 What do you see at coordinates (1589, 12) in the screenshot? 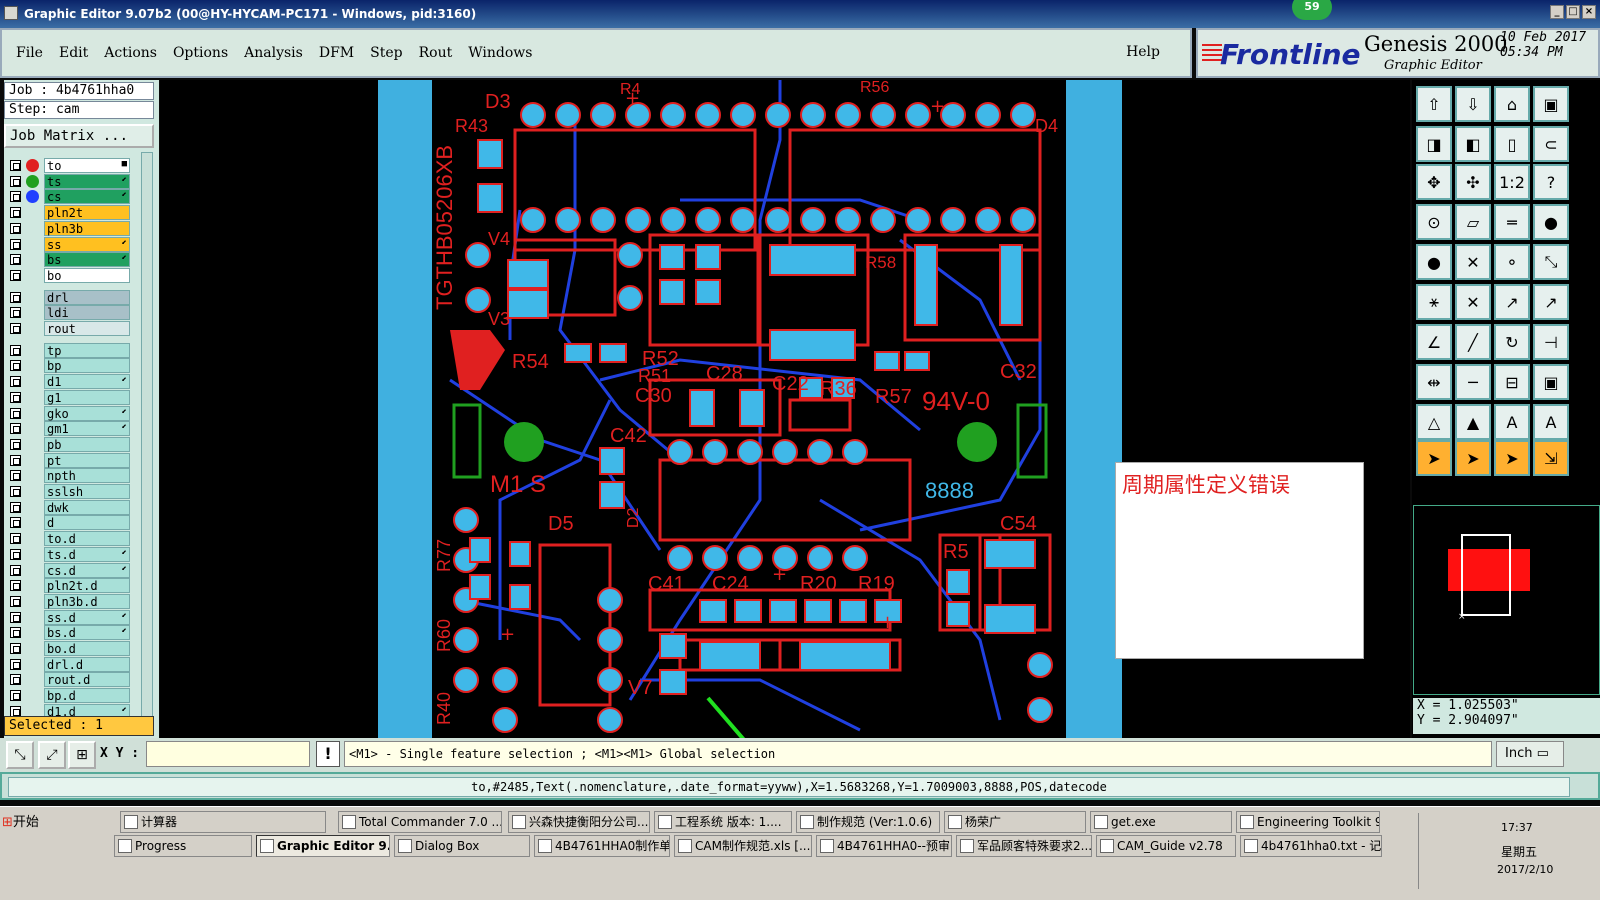
I see `close-button: ×` at bounding box center [1589, 12].